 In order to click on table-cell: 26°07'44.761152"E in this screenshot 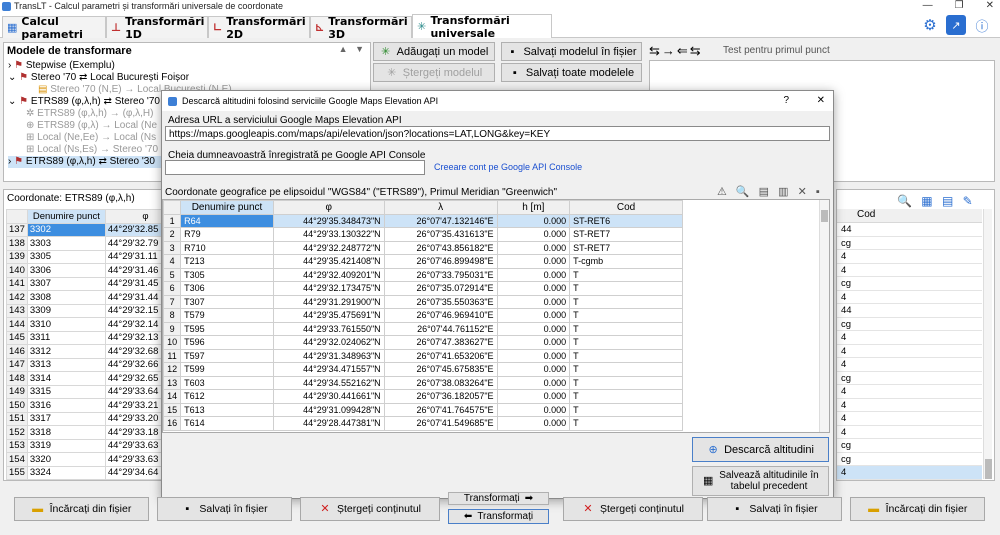, I will do `click(440, 328)`.